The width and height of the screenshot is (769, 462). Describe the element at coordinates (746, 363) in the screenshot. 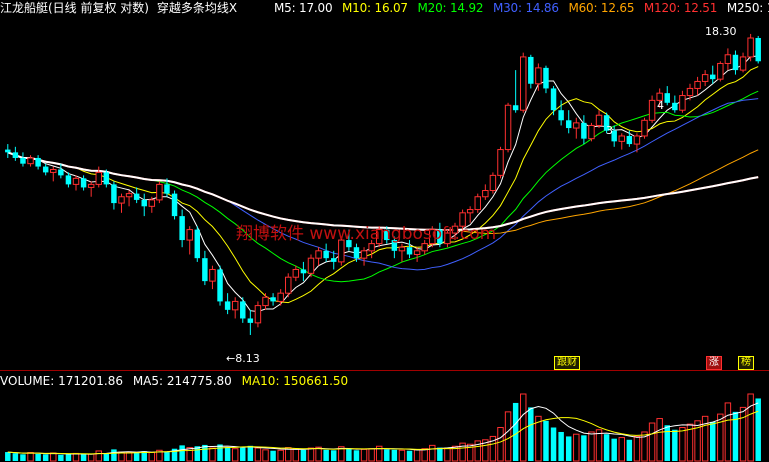

I see `ranking-badge: 榜` at that location.